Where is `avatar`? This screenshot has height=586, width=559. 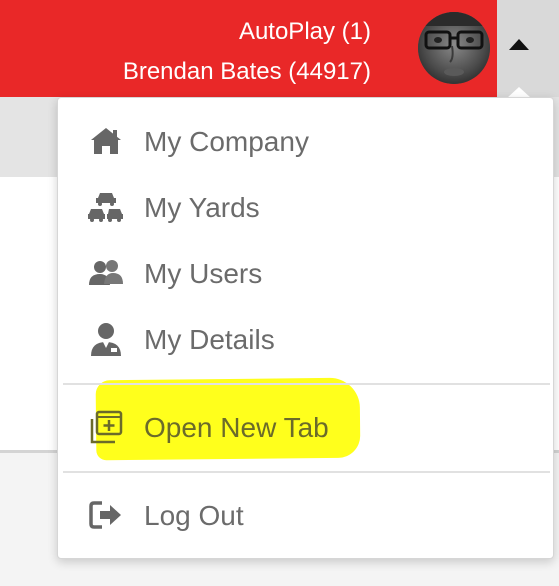
avatar is located at coordinates (454, 48).